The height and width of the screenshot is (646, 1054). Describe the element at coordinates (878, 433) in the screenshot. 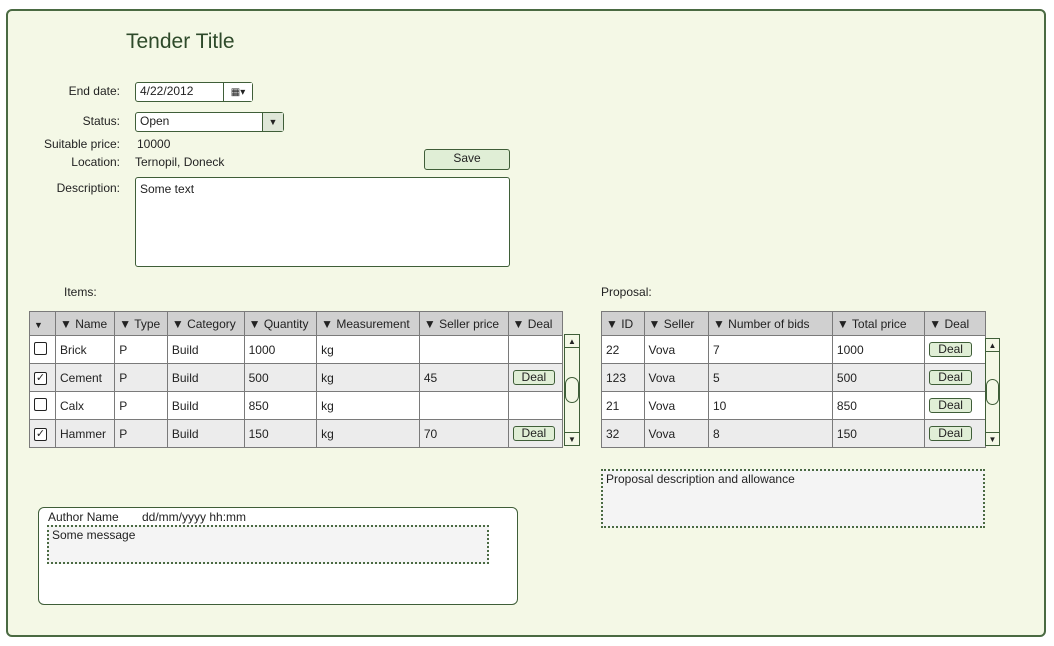

I see `proposal-total: 150` at that location.